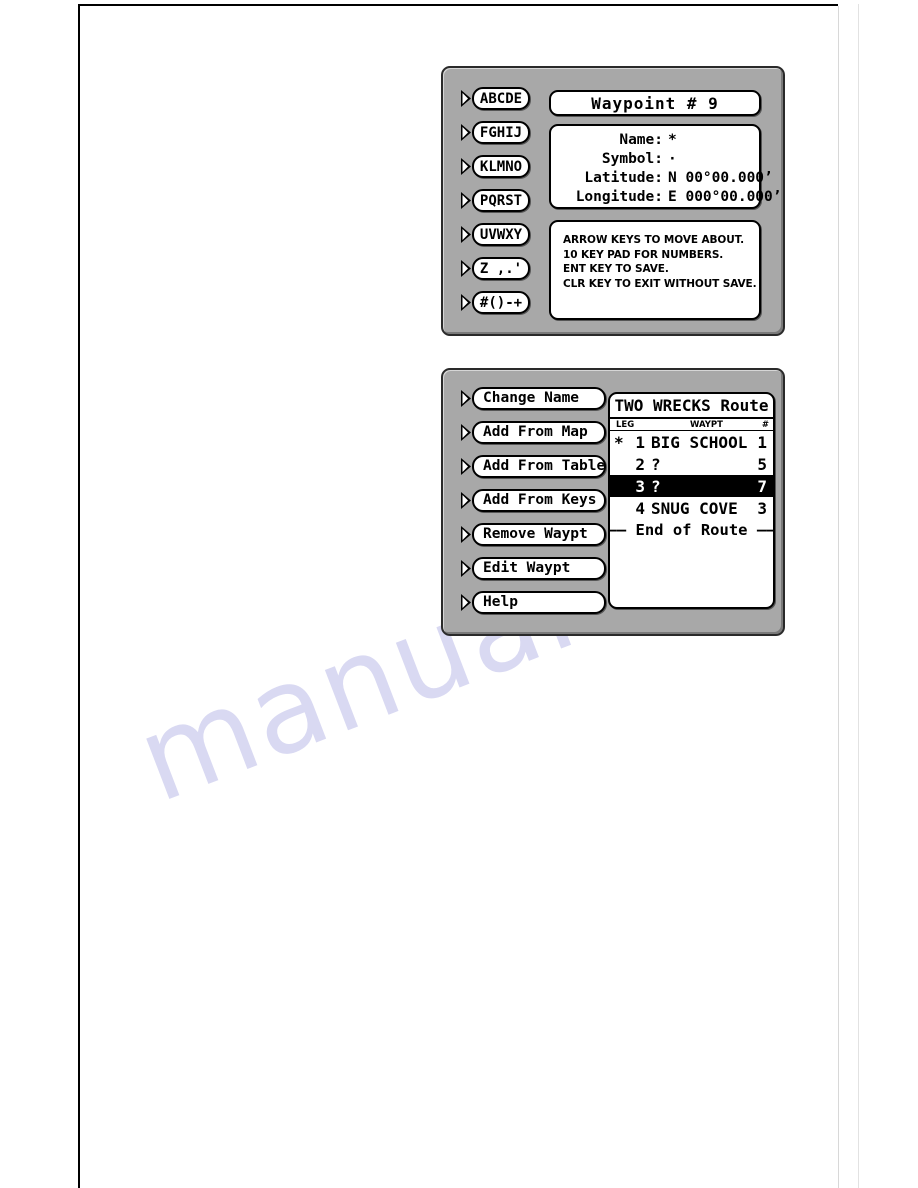 The width and height of the screenshot is (918, 1188). I want to click on route-row-number: 7, so click(762, 486).